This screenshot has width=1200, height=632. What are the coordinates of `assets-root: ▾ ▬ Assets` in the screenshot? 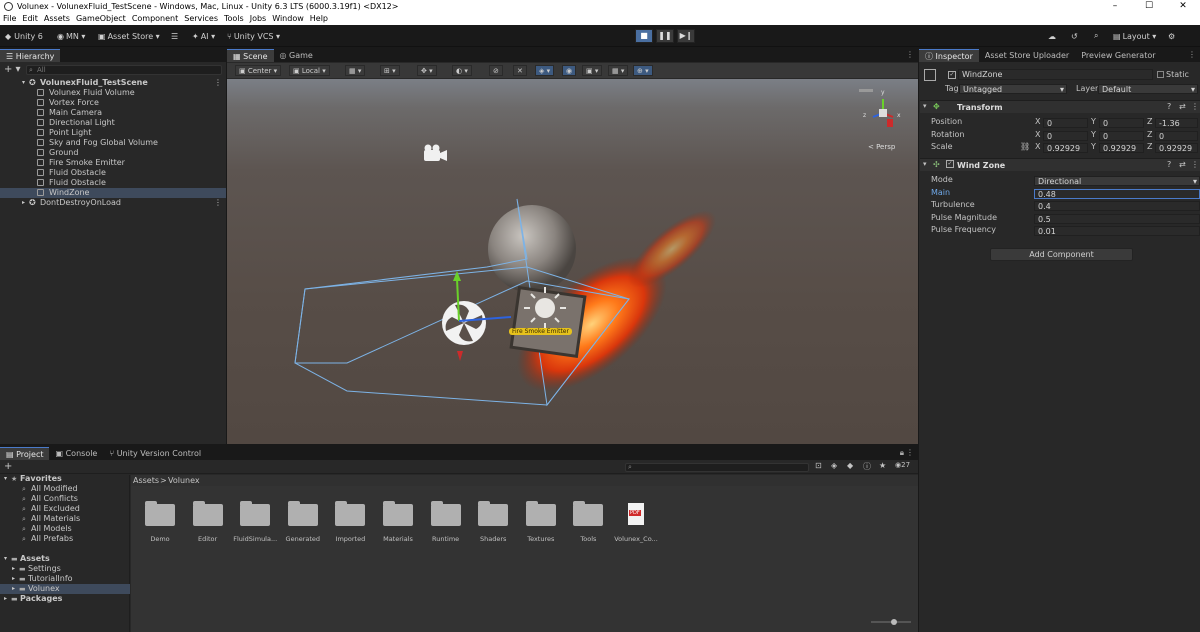 It's located at (65, 559).